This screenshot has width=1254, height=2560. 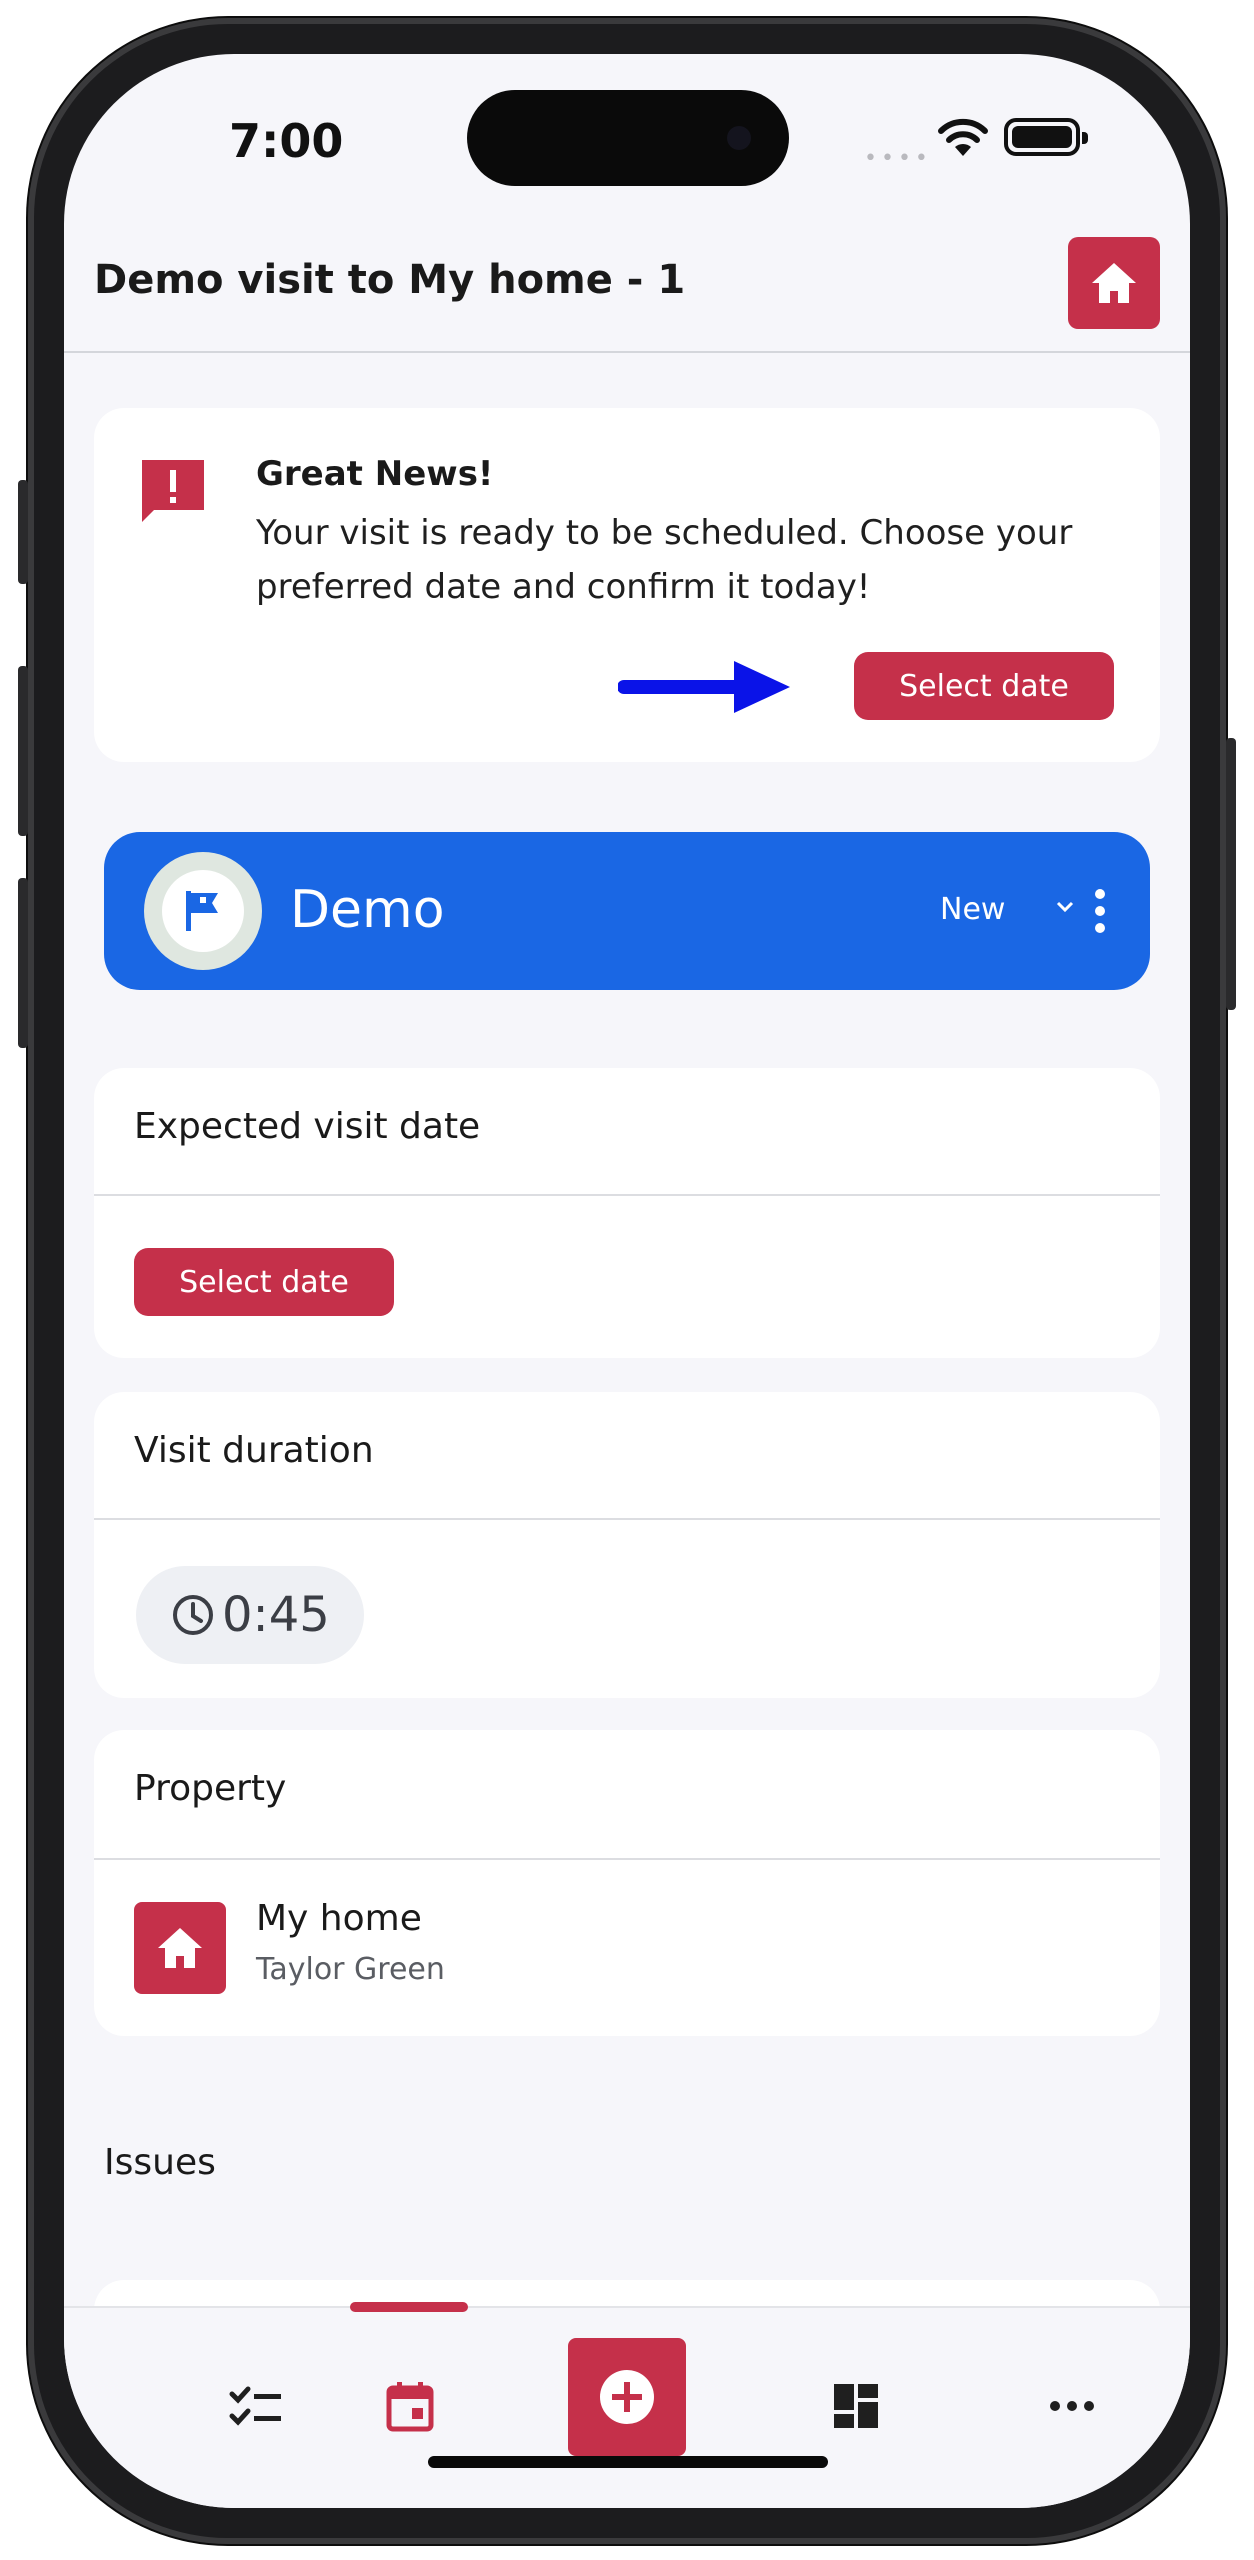 What do you see at coordinates (898, 158) in the screenshot?
I see `signal-icon: ••••` at bounding box center [898, 158].